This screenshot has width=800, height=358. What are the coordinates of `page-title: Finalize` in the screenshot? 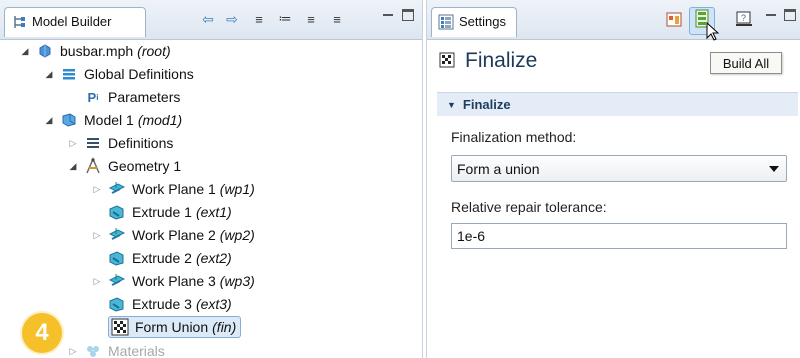 It's located at (501, 60).